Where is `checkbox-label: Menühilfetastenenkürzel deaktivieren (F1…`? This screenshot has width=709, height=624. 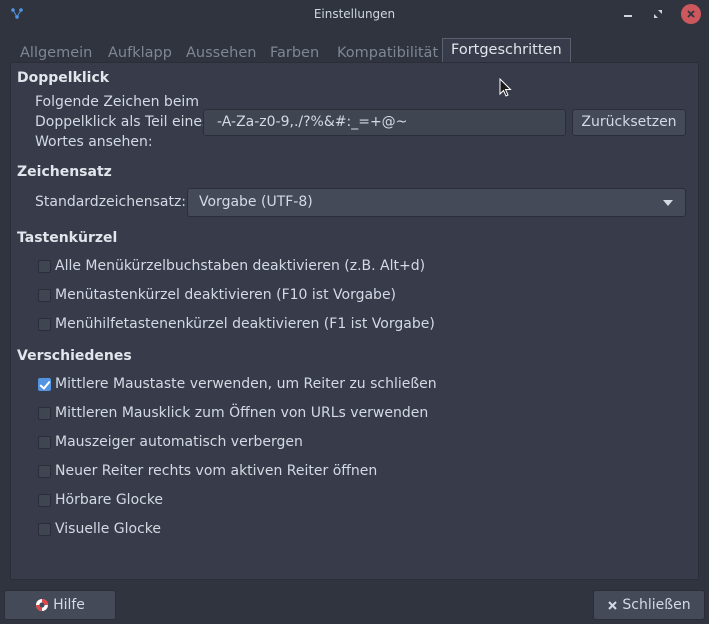 checkbox-label: Menühilfetastenenkürzel deaktivieren (F1… is located at coordinates (245, 324).